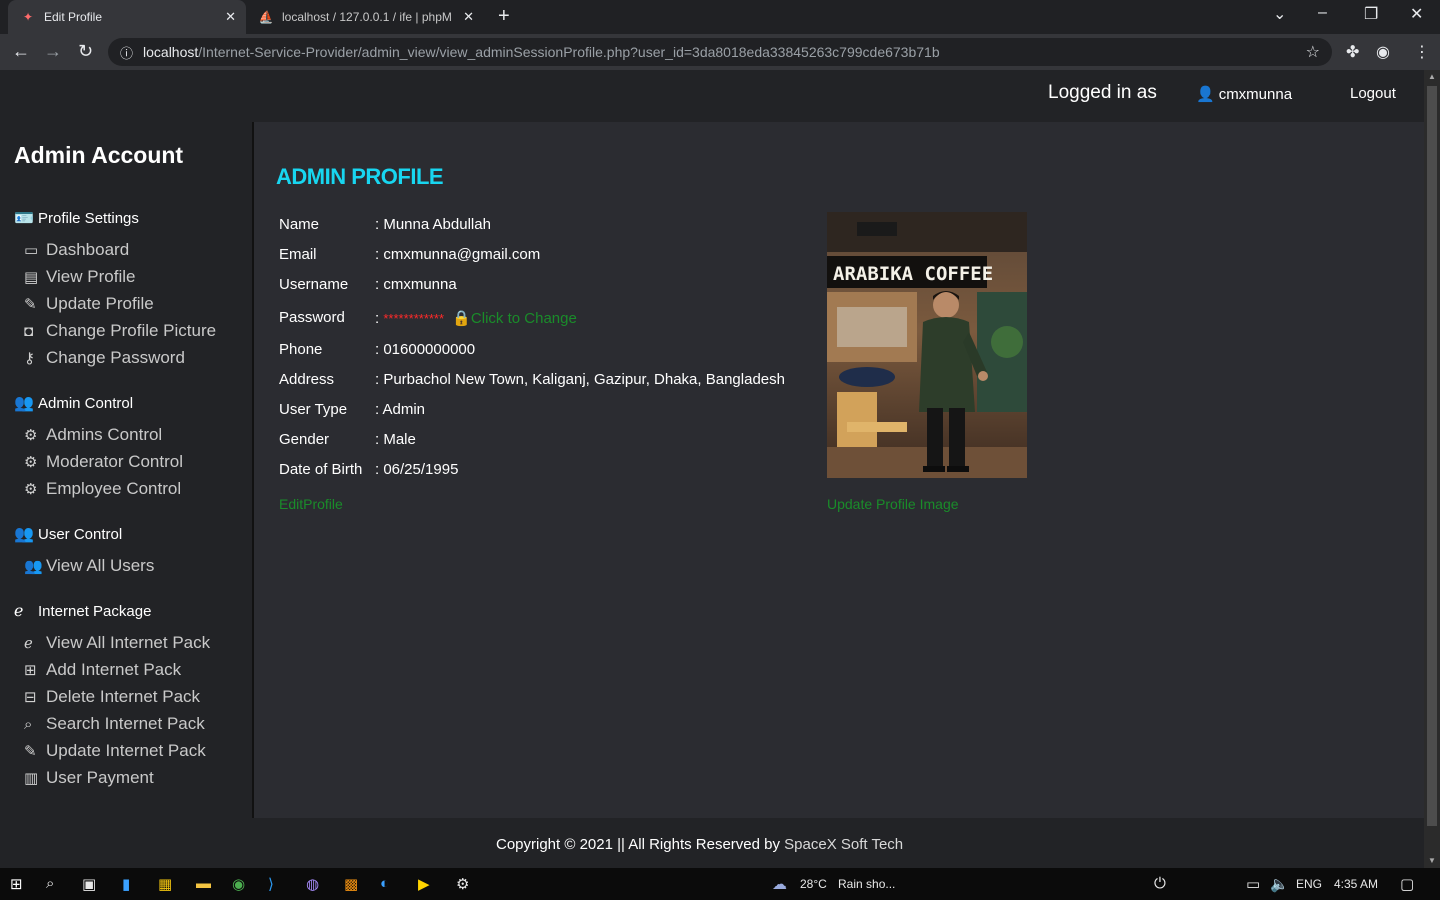 The height and width of the screenshot is (900, 1440). What do you see at coordinates (514, 318) in the screenshot?
I see `change-password-link: 🔒Click to Change` at bounding box center [514, 318].